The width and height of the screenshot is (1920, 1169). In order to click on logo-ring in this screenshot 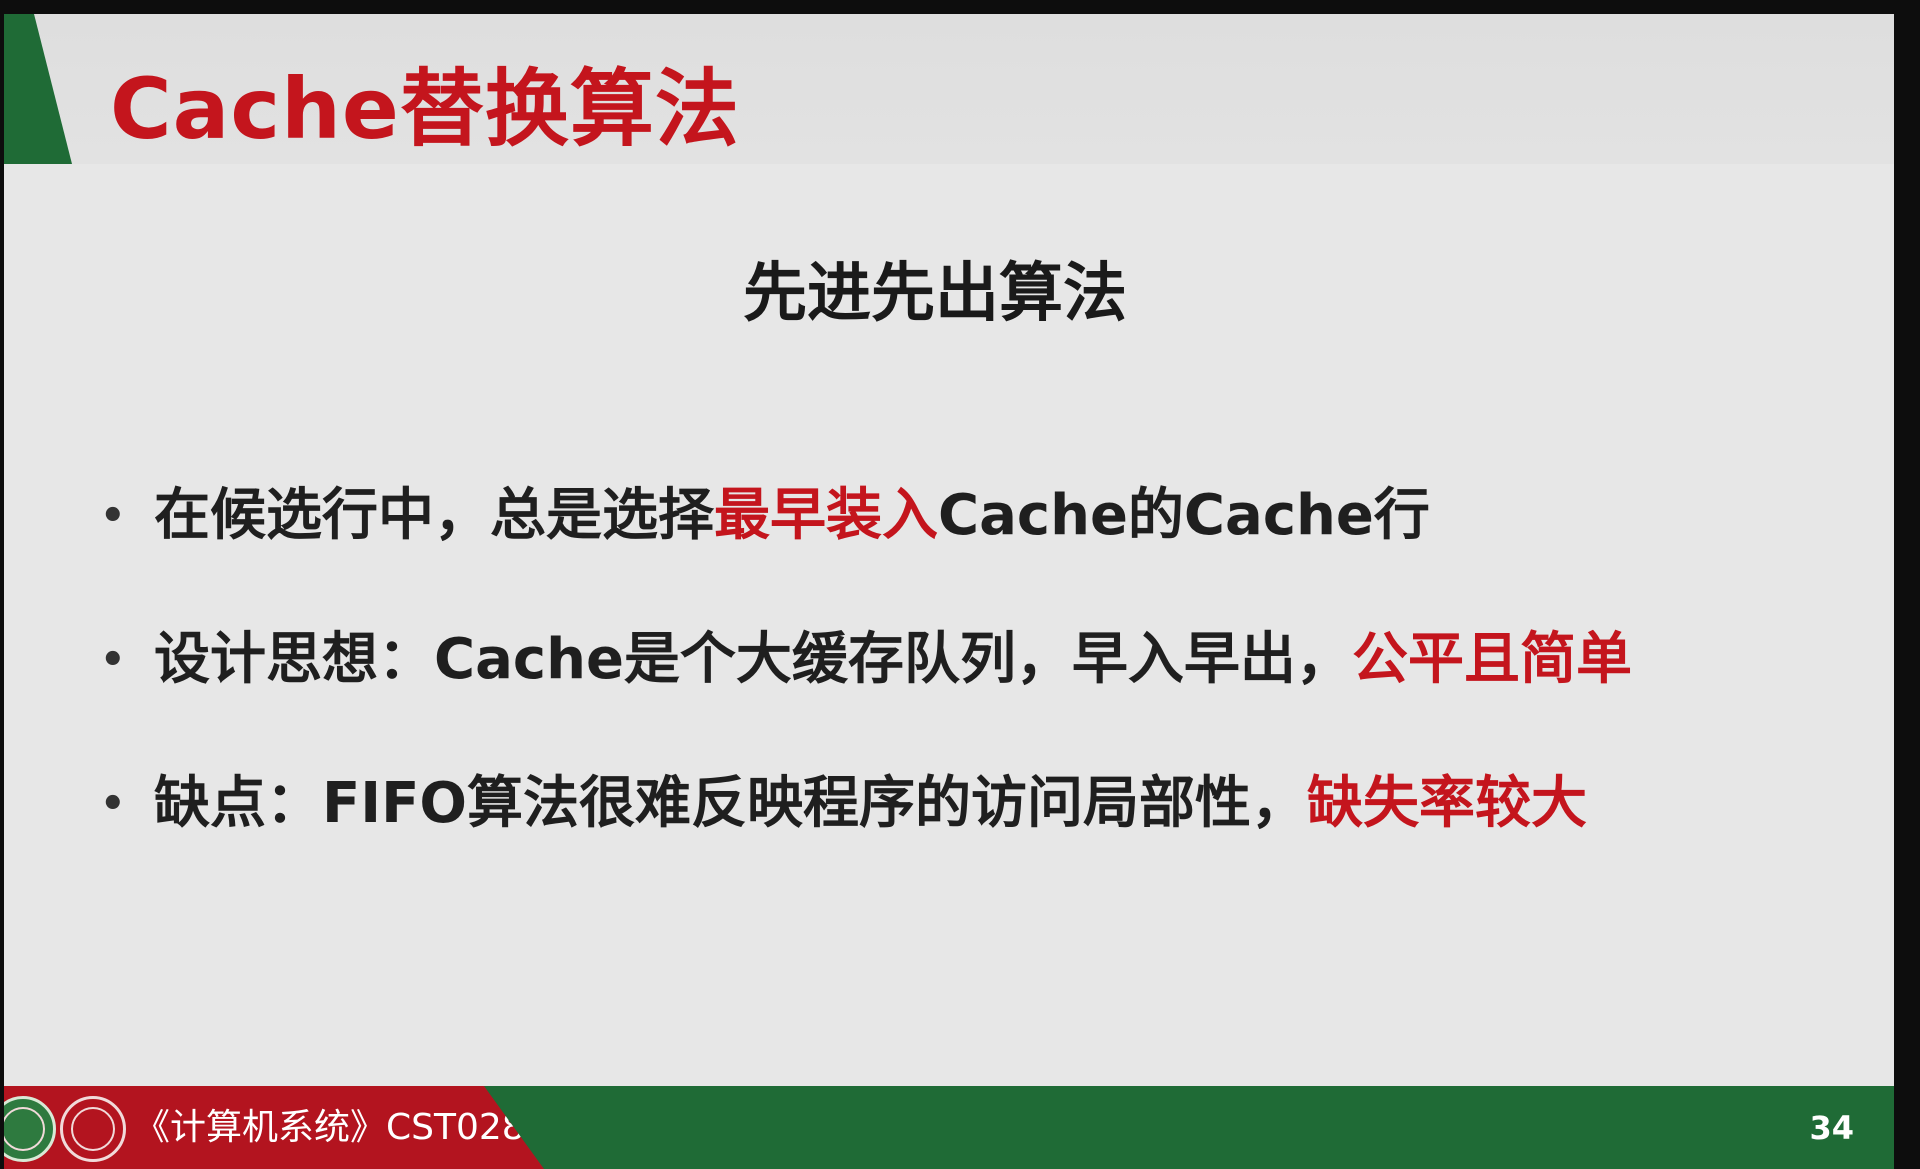, I will do `click(24, 1129)`.